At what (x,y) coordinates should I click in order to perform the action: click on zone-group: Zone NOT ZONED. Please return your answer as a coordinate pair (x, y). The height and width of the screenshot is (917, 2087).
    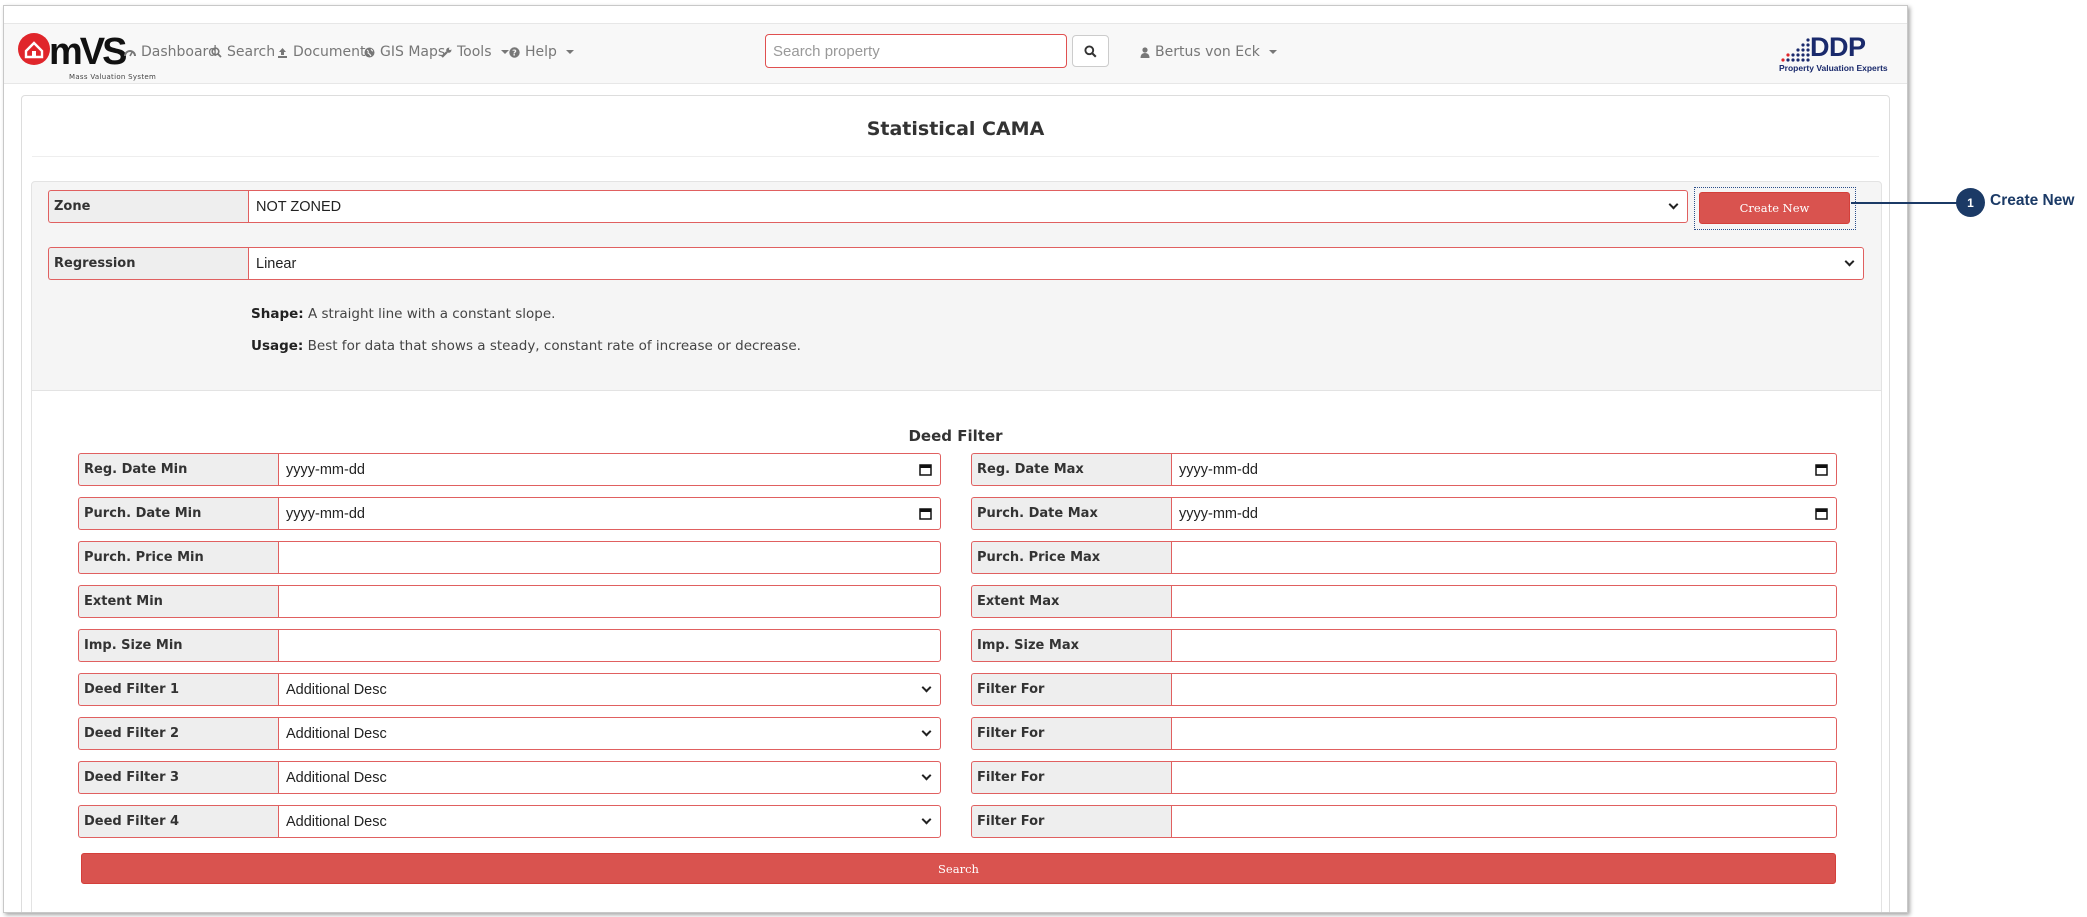
    Looking at the image, I should click on (868, 206).